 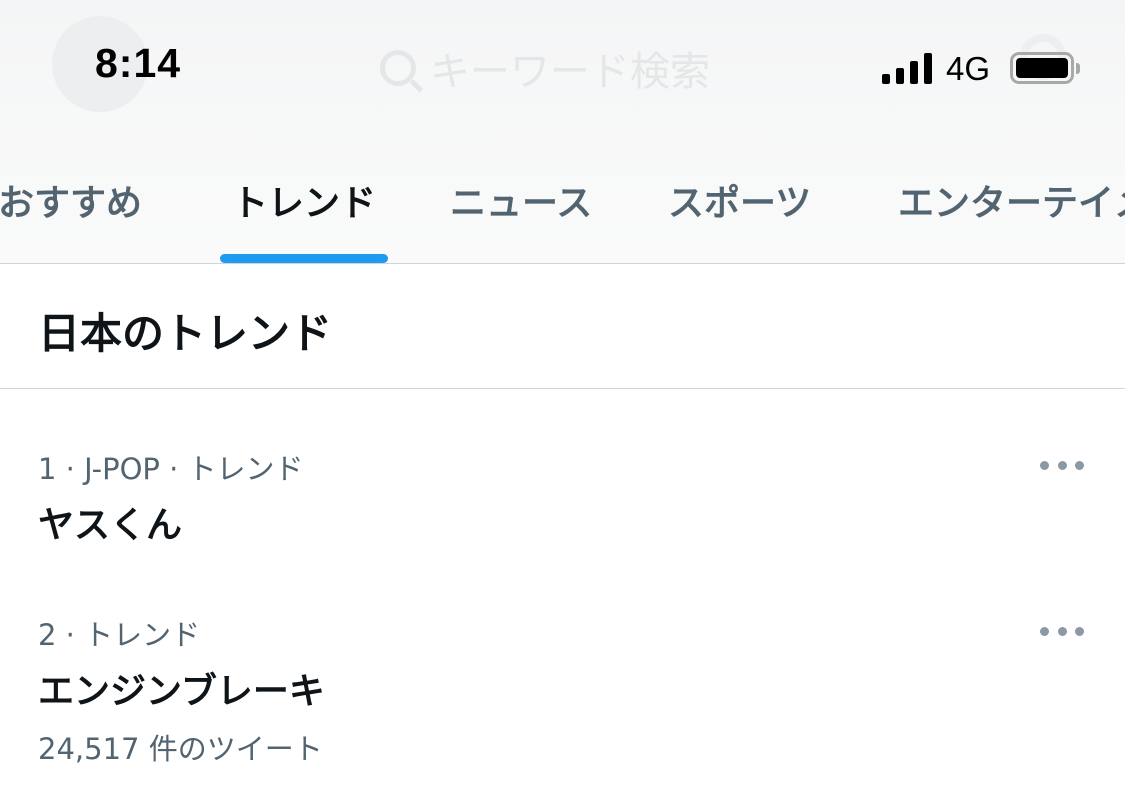 What do you see at coordinates (119, 635) in the screenshot?
I see `trend-meta: 2 · トレンド` at bounding box center [119, 635].